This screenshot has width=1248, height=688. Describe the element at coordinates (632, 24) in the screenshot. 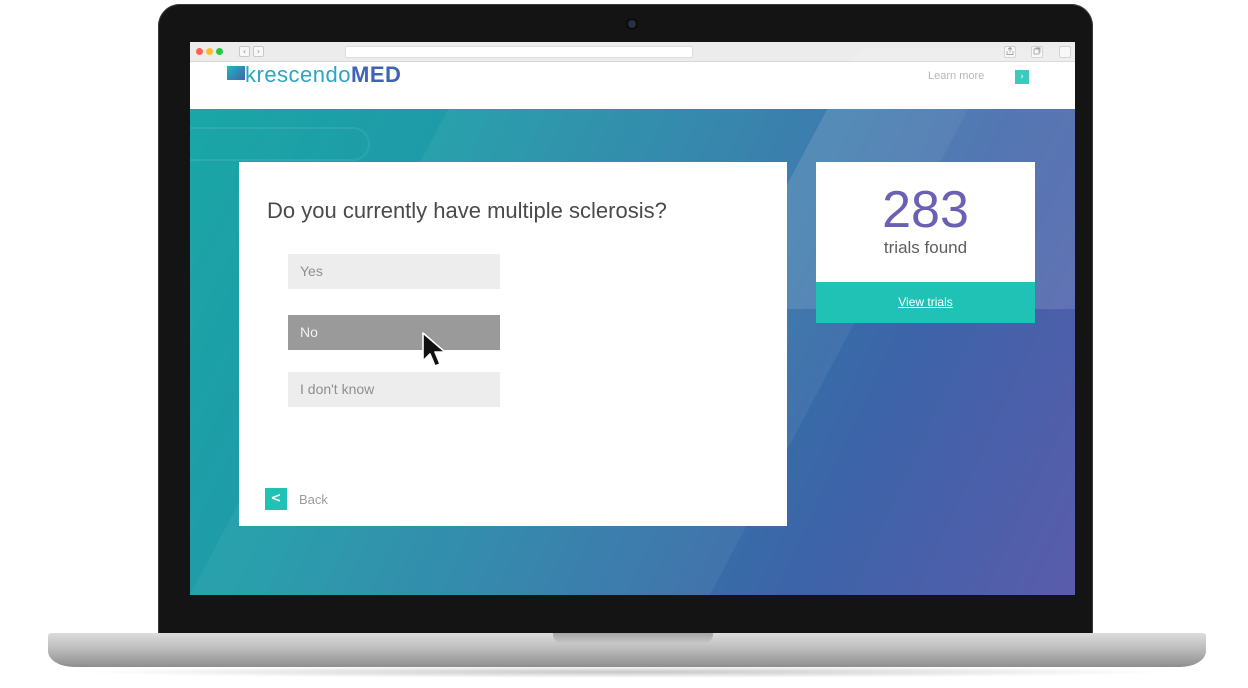

I see `webcam-icon` at that location.